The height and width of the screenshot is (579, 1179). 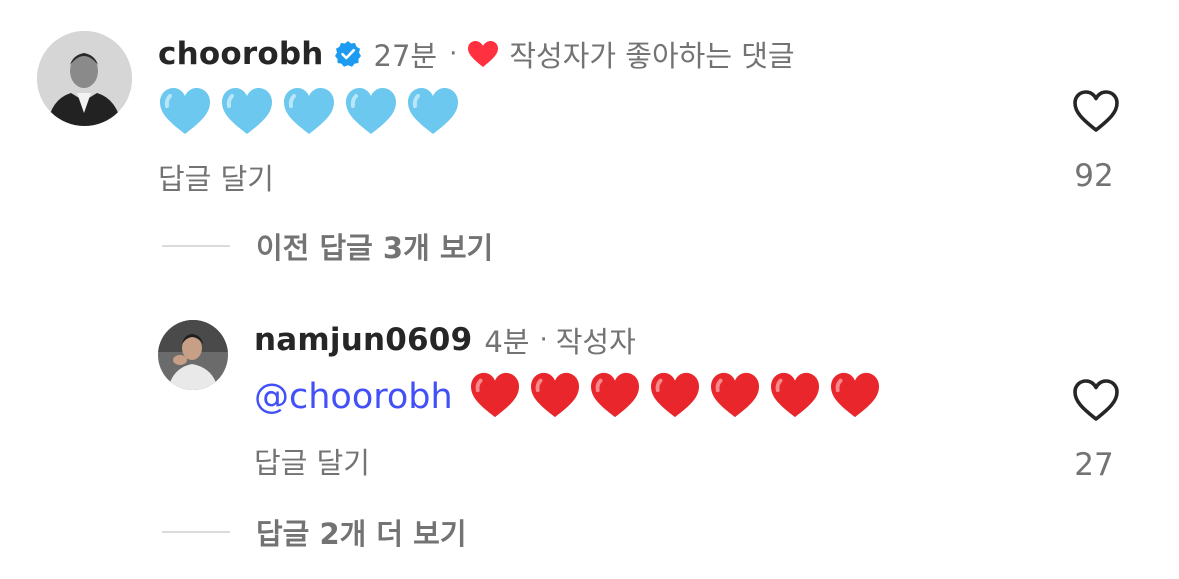 I want to click on view-more-replies-label: 답글 2개 더 보기, so click(x=361, y=534).